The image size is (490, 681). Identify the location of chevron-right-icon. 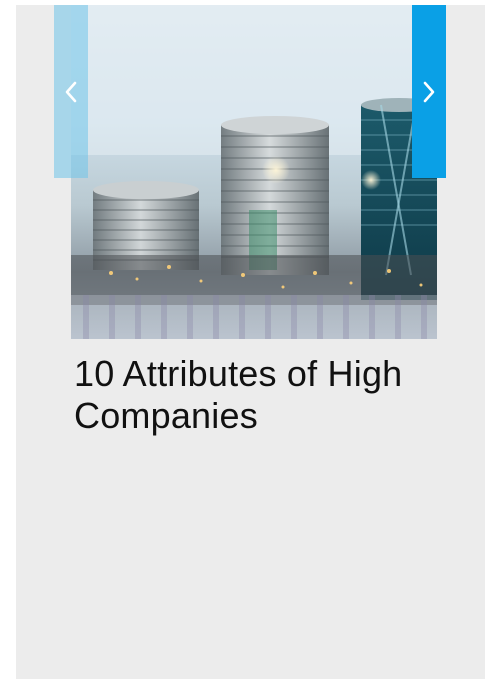
(429, 92).